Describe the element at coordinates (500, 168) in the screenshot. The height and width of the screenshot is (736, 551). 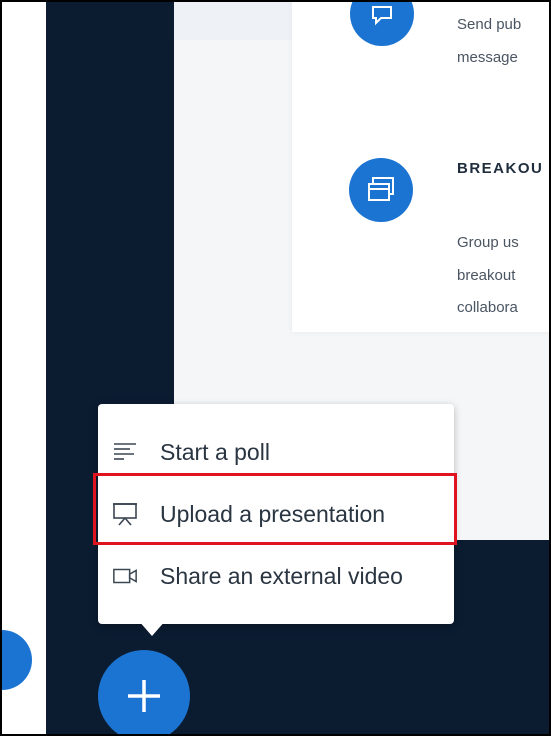
I see `feature-2-title: BREAKOU` at that location.